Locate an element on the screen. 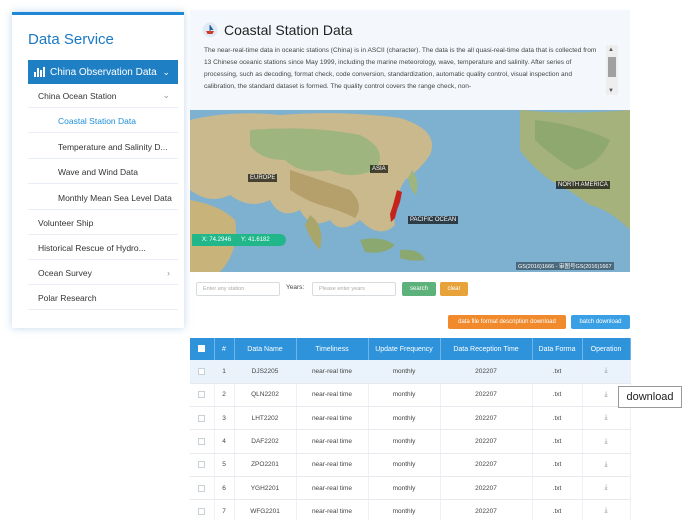 Image resolution: width=682 pixels, height=520 pixels. station-search-input: Enter any station is located at coordinates (238, 289).